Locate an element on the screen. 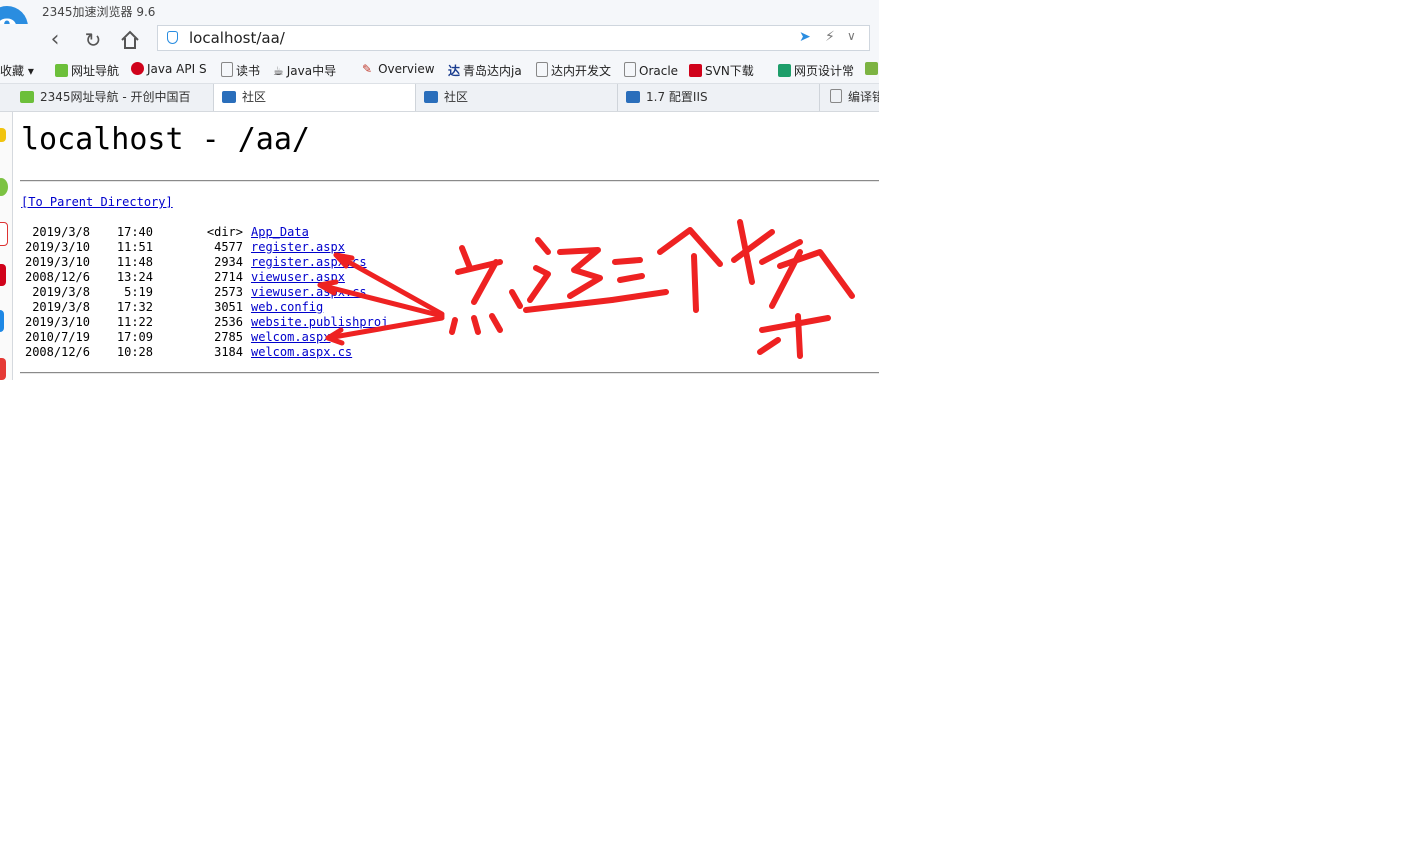 The image size is (1406, 866). annotation-arrows is located at coordinates (381, 299).